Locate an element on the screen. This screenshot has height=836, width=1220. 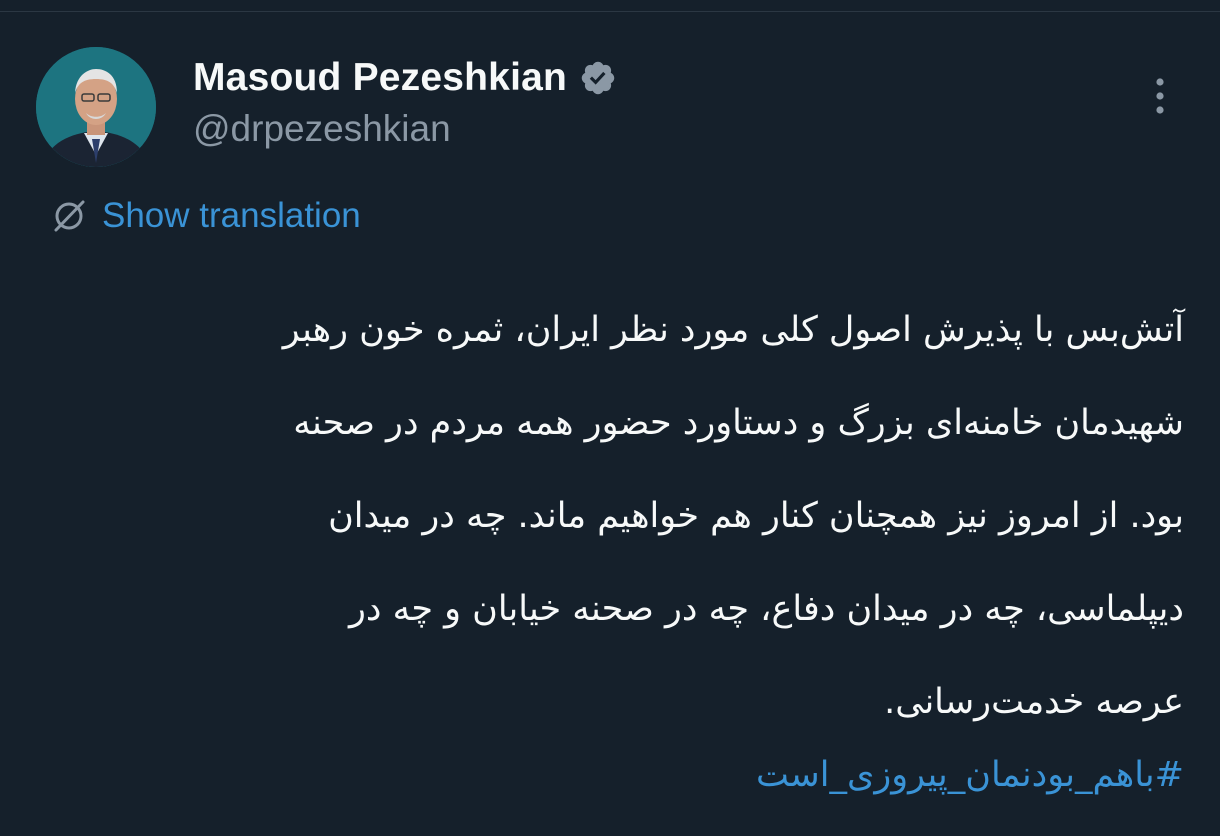
more-options-button is located at coordinates (1160, 96).